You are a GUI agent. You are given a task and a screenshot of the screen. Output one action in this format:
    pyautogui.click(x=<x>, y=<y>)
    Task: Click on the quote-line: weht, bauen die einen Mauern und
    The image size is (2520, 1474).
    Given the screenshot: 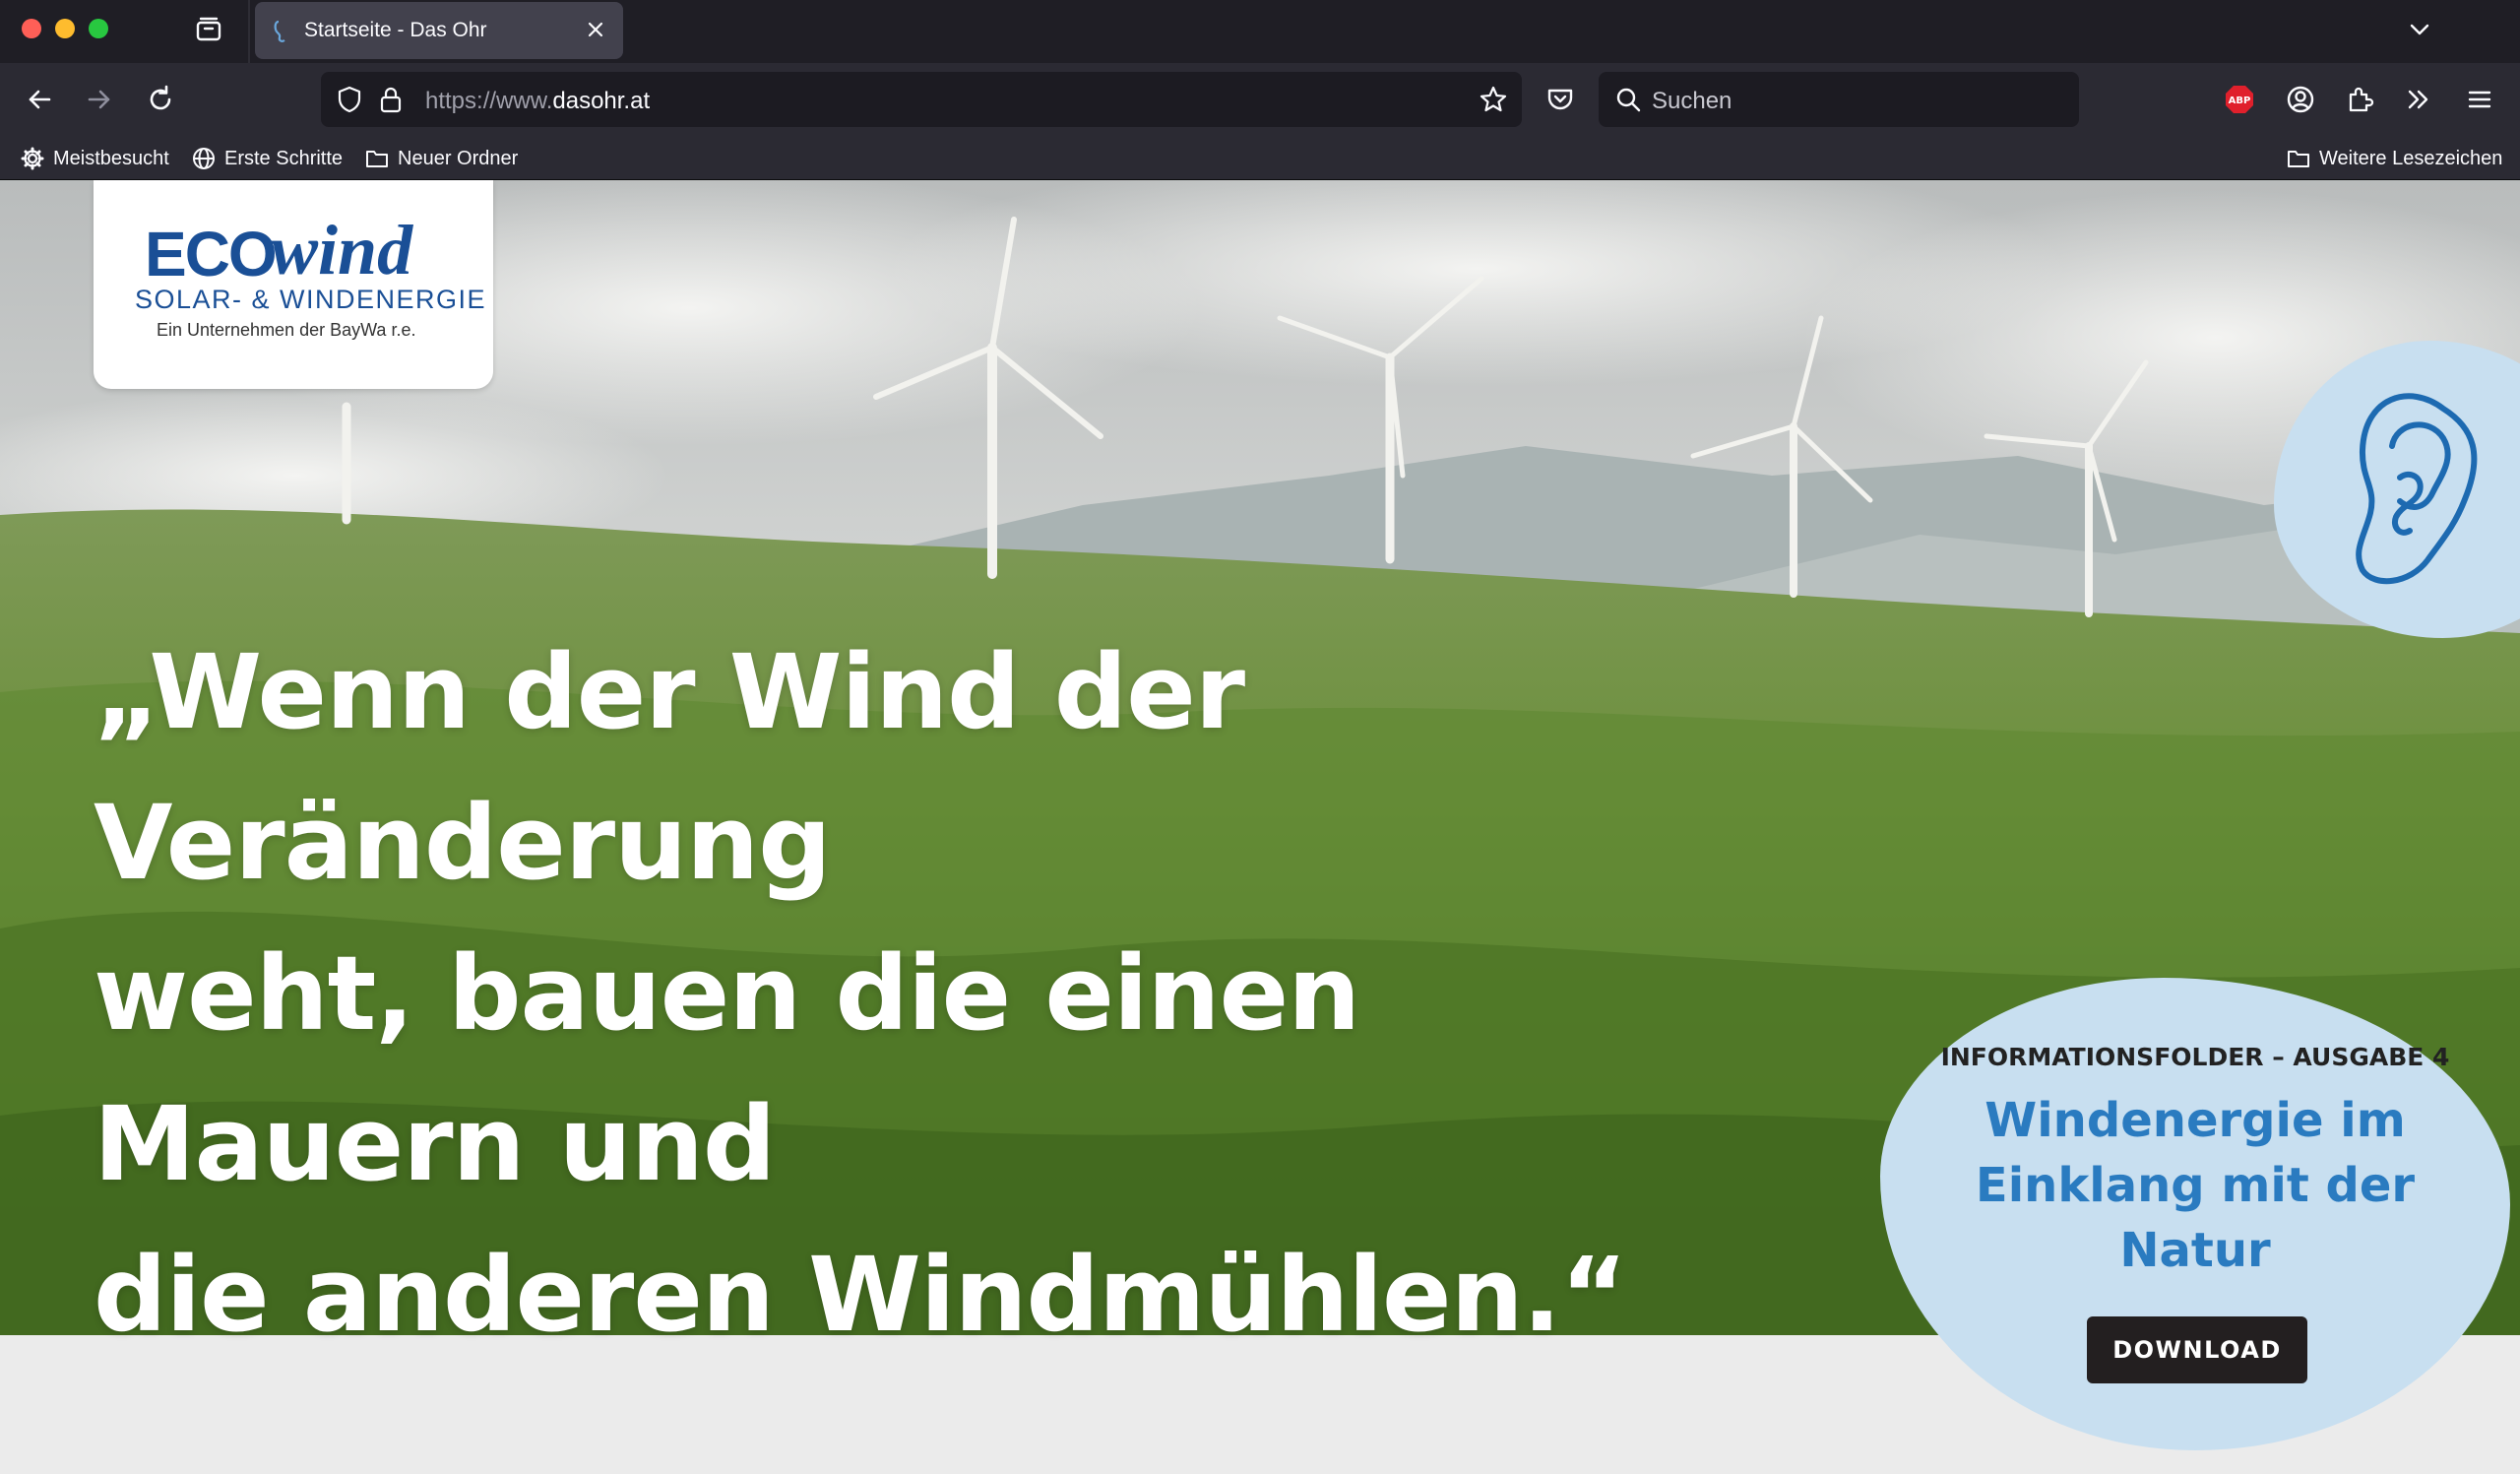 What is the action you would take?
    pyautogui.click(x=727, y=1068)
    